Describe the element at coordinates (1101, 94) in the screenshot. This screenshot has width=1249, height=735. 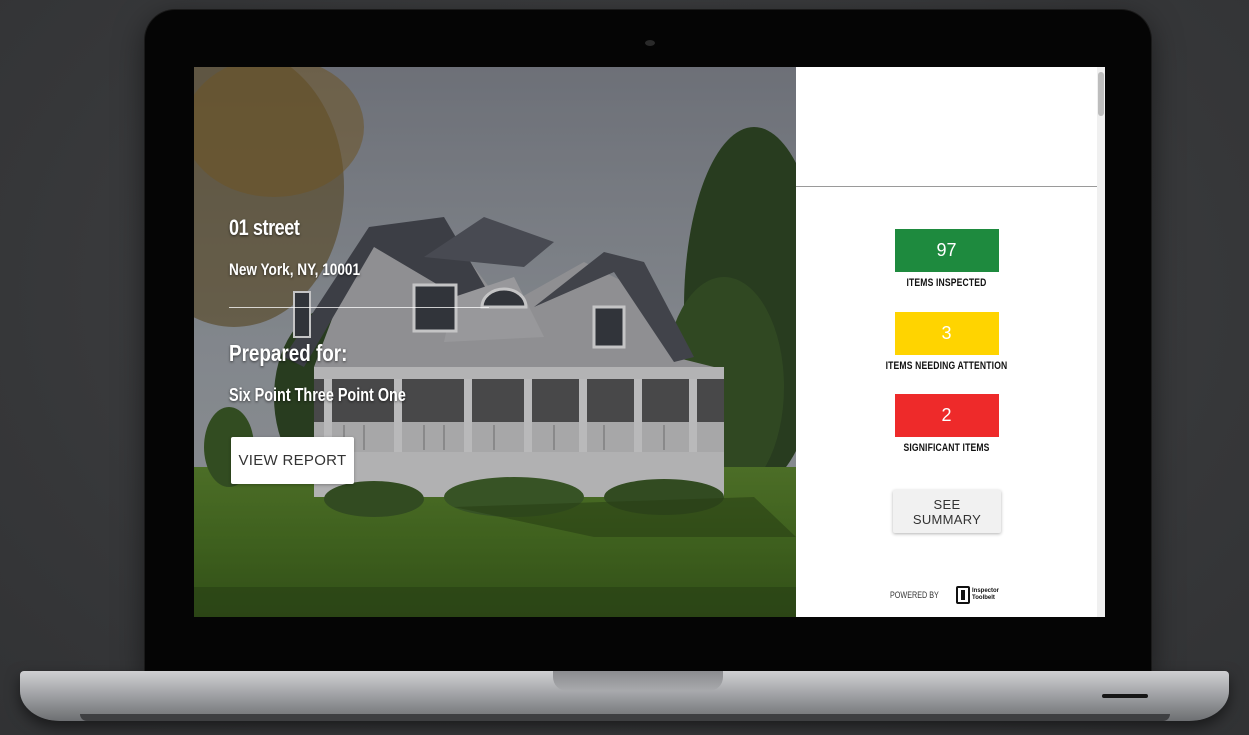
I see `scrollbar-thumb` at that location.